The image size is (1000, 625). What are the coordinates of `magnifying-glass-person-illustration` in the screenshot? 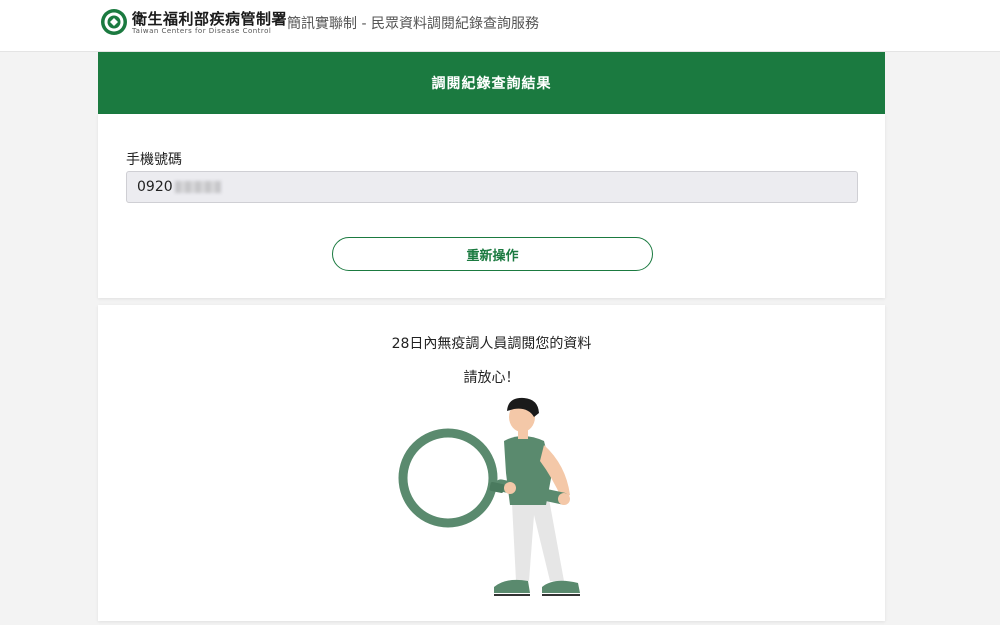 It's located at (489, 496).